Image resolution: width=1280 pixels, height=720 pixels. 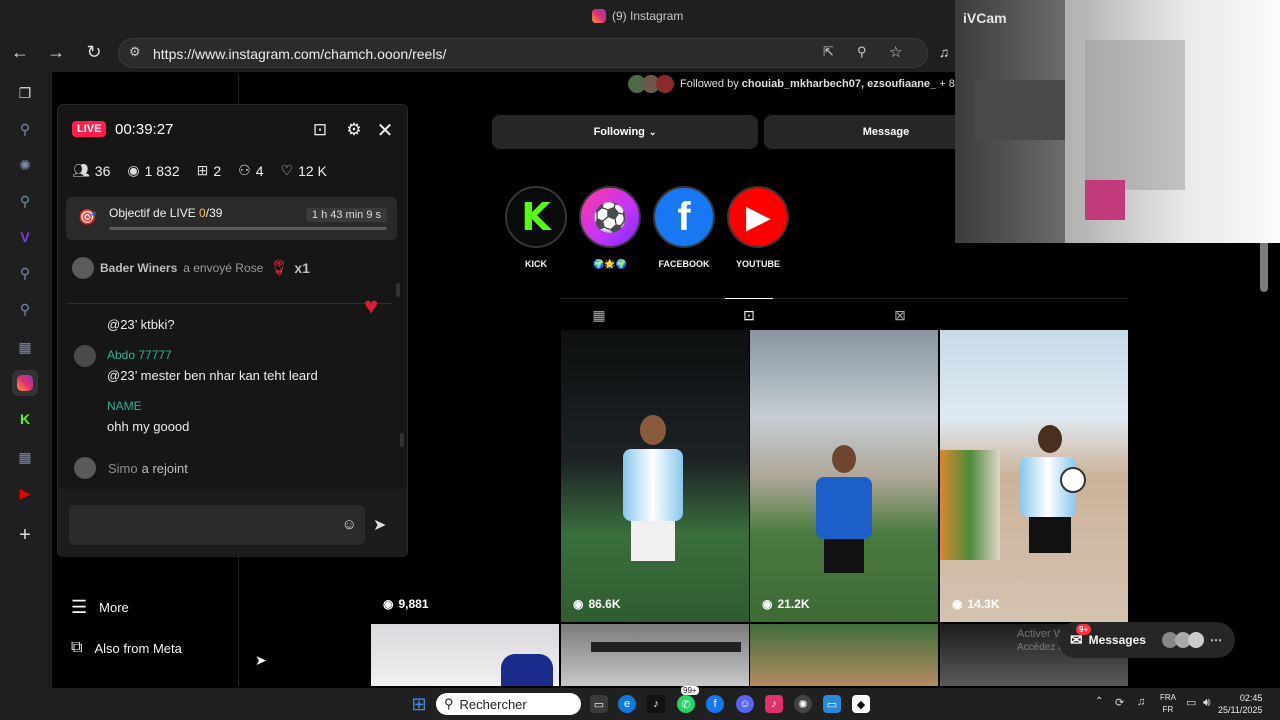 What do you see at coordinates (349, 524) in the screenshot?
I see `emoji-icon: ☺` at bounding box center [349, 524].